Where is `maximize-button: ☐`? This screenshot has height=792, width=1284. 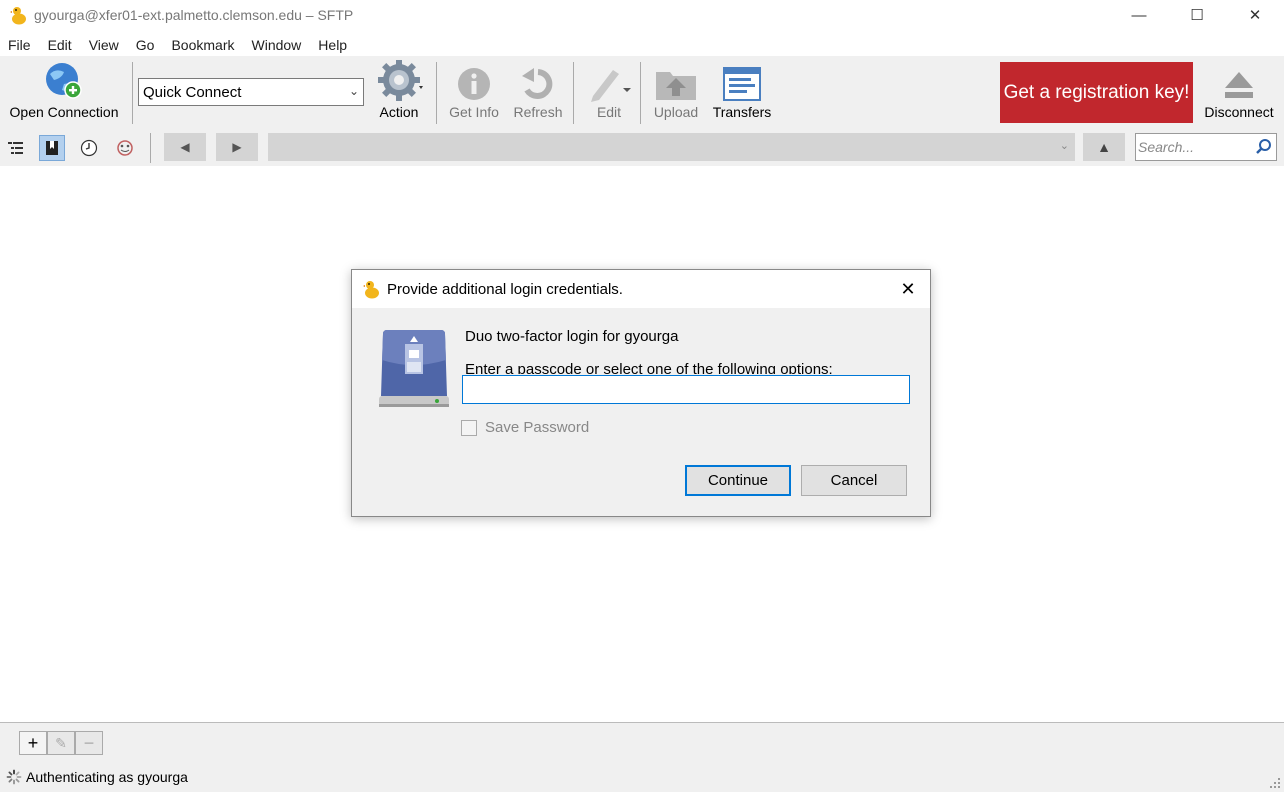 maximize-button: ☐ is located at coordinates (1197, 15).